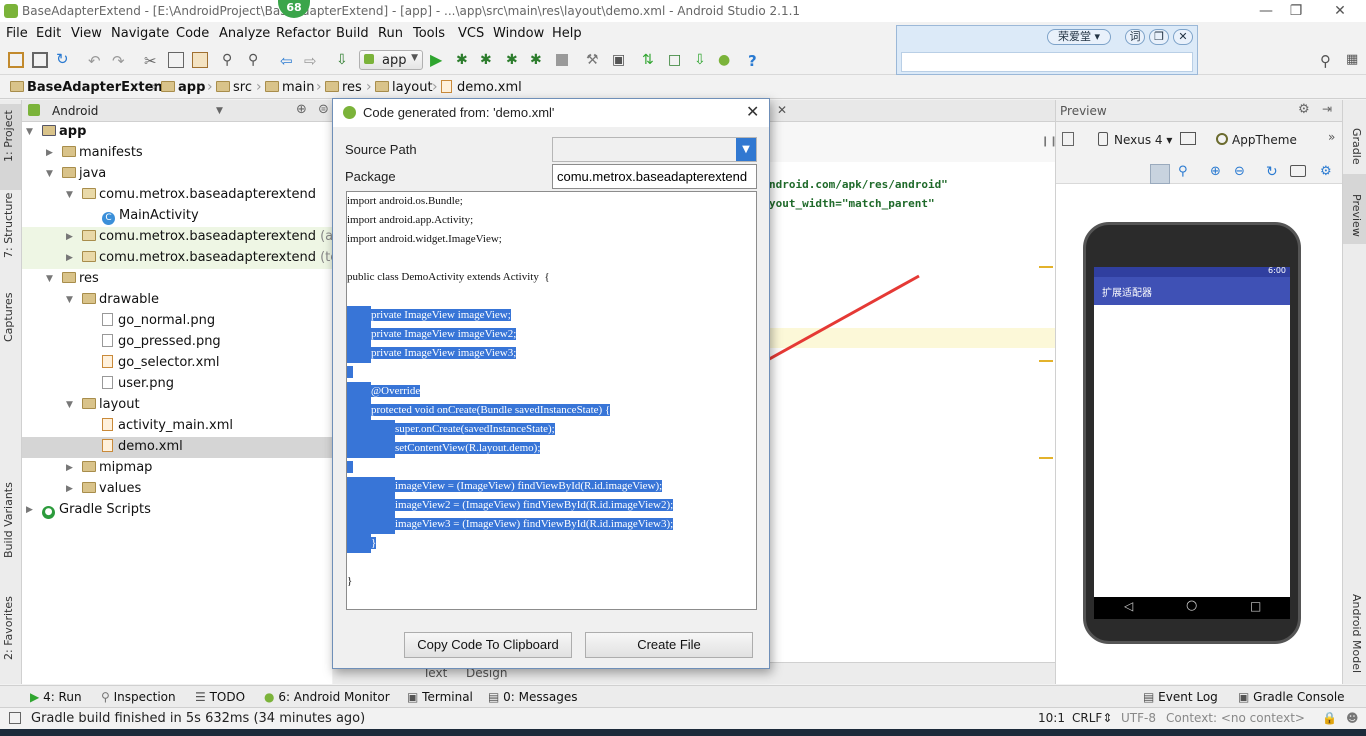 The height and width of the screenshot is (736, 1366). Describe the element at coordinates (538, 60) in the screenshot. I see `profile-icon: ✱` at that location.